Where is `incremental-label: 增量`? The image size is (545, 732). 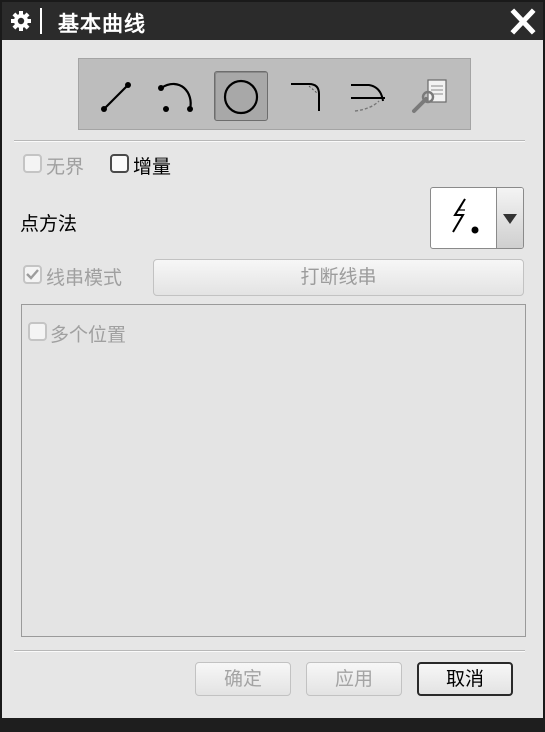
incremental-label: 增量 is located at coordinates (152, 167).